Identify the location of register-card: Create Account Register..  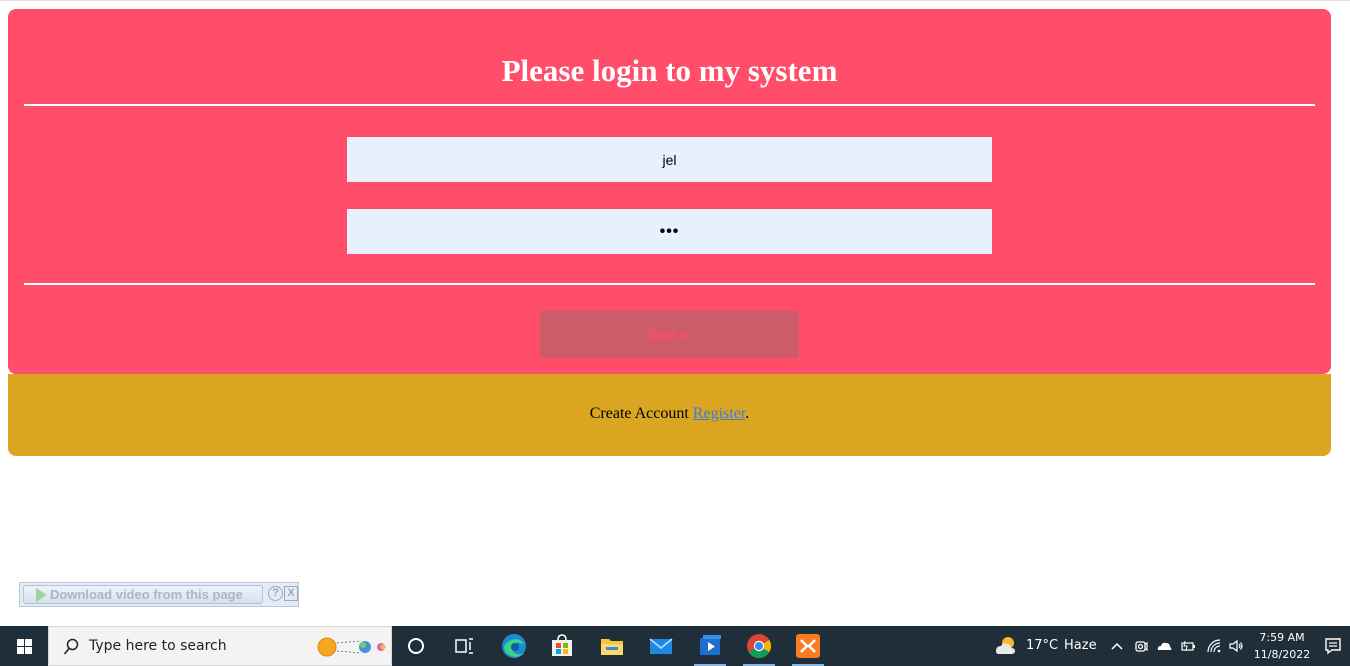
(669, 415).